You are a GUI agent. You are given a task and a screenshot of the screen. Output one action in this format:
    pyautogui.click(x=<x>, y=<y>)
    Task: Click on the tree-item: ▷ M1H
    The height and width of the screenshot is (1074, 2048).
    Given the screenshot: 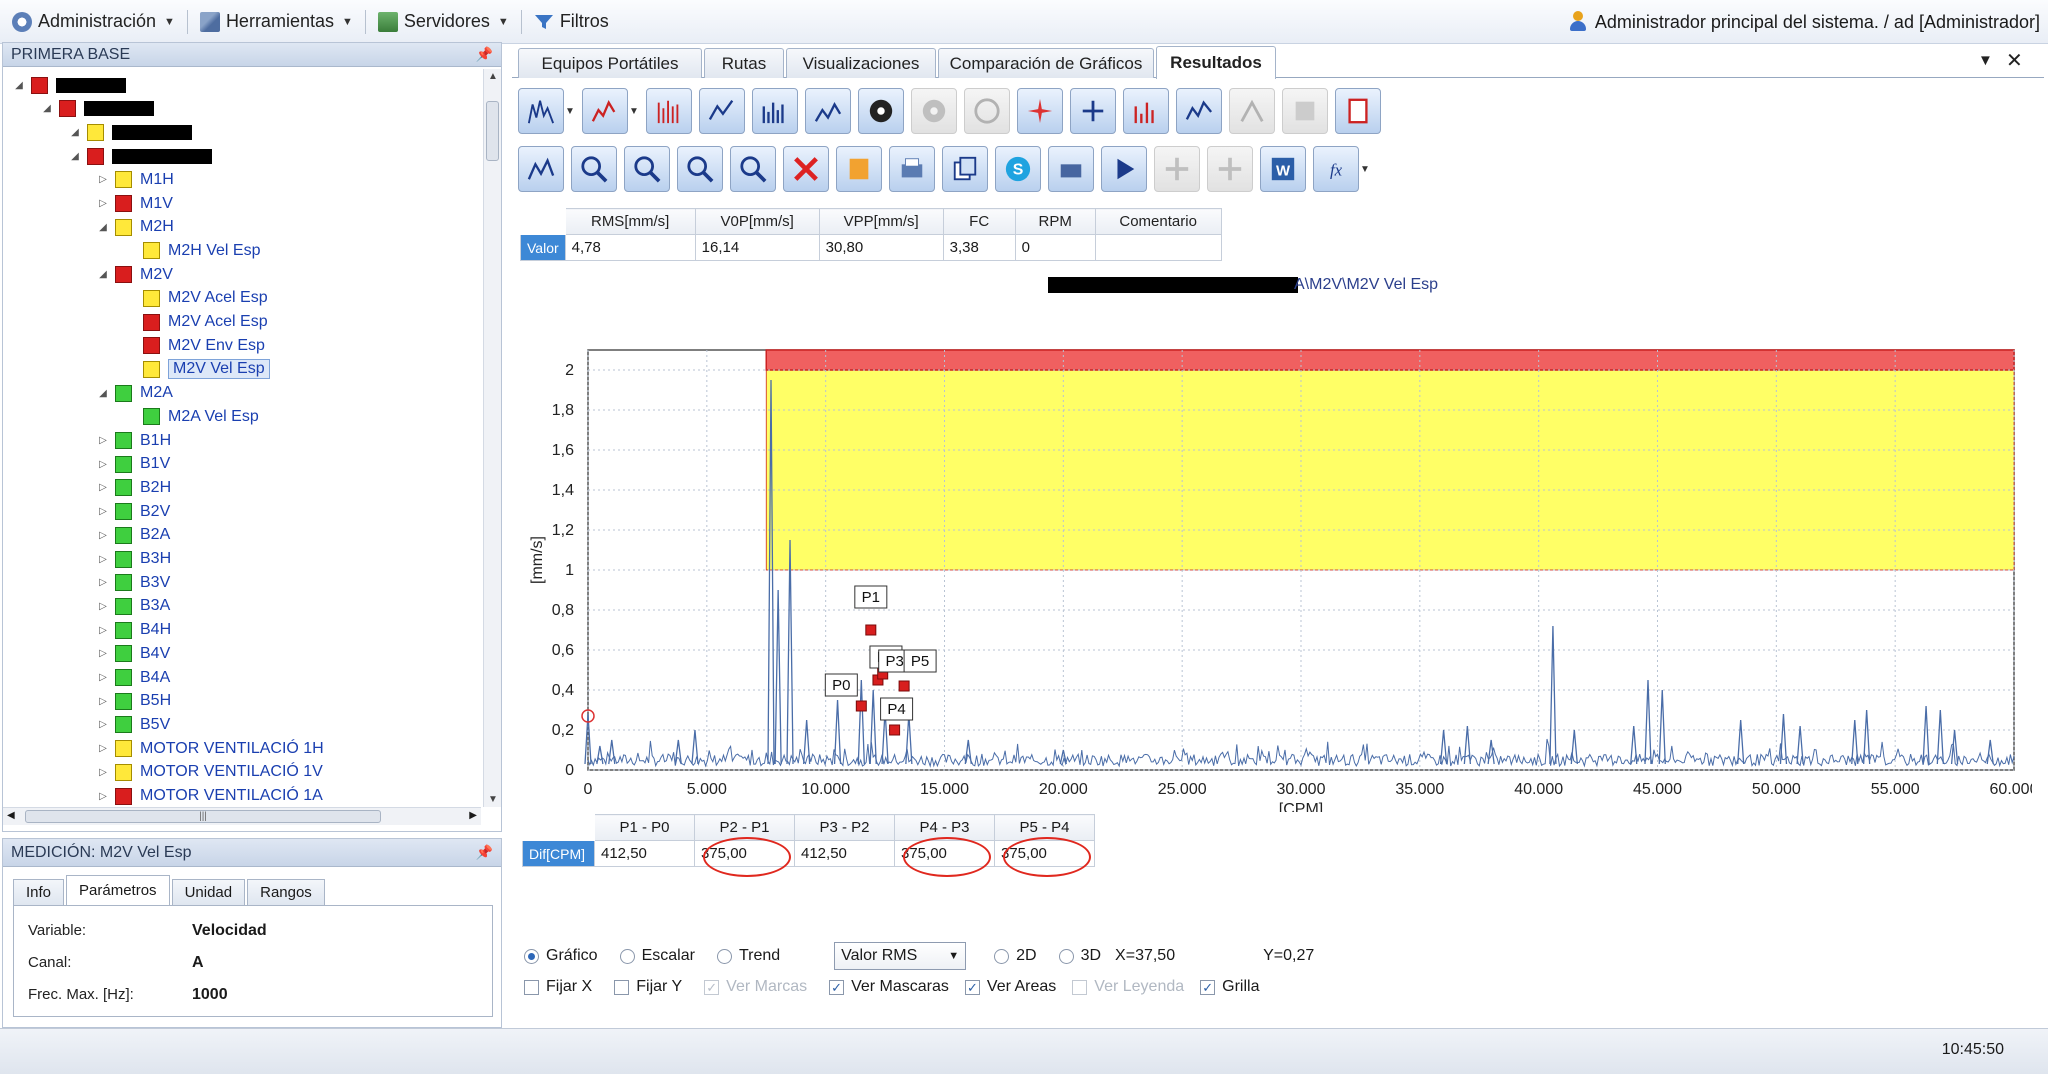 What is the action you would take?
    pyautogui.click(x=135, y=180)
    